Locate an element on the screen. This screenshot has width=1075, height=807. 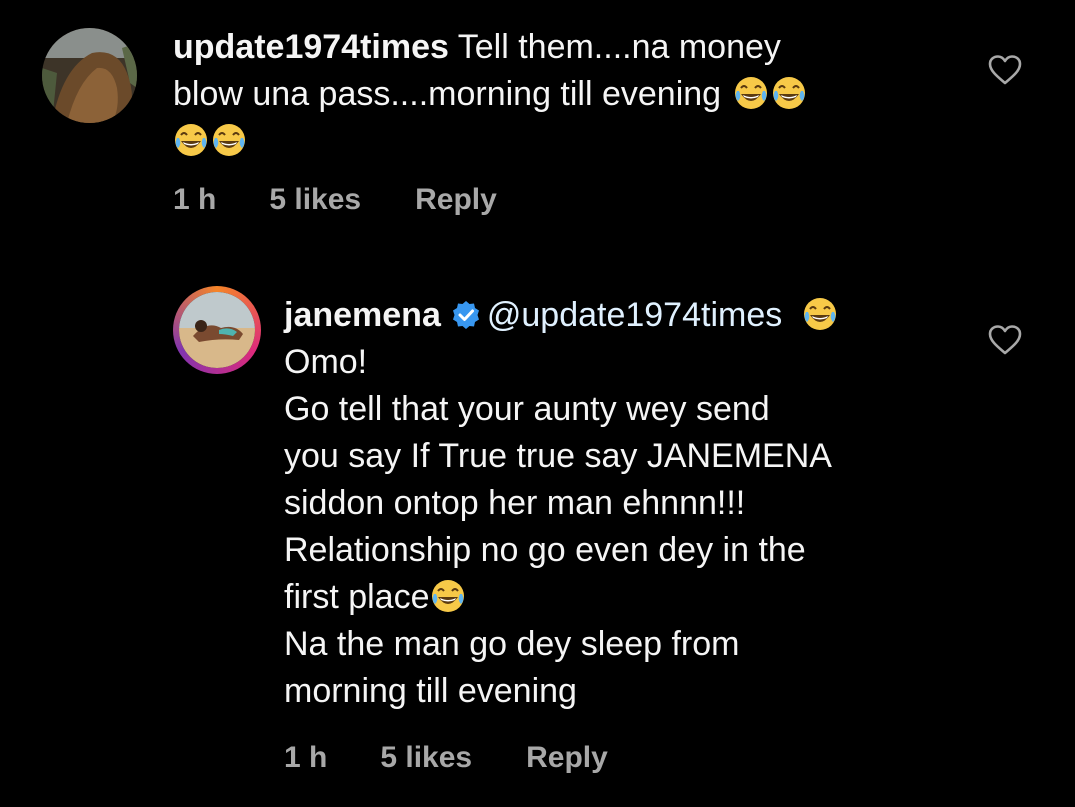
comment-text-line: Relationship no go even dey in the is located at coordinates (545, 550).